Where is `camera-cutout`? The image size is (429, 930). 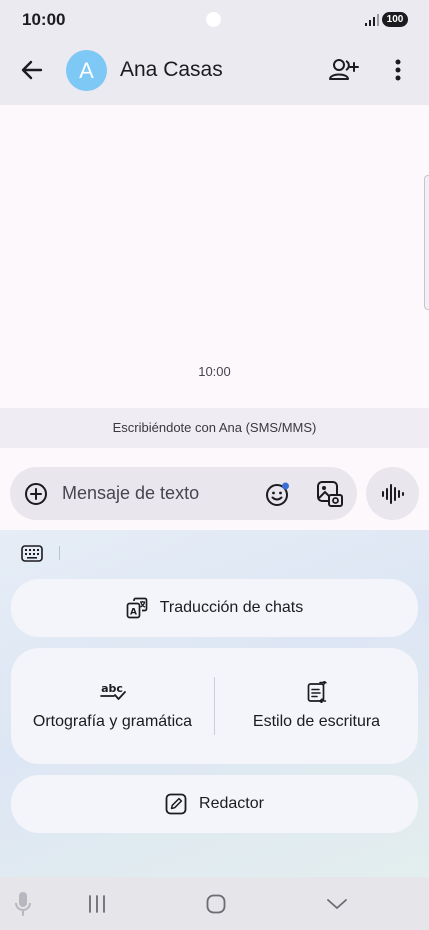 camera-cutout is located at coordinates (213, 19).